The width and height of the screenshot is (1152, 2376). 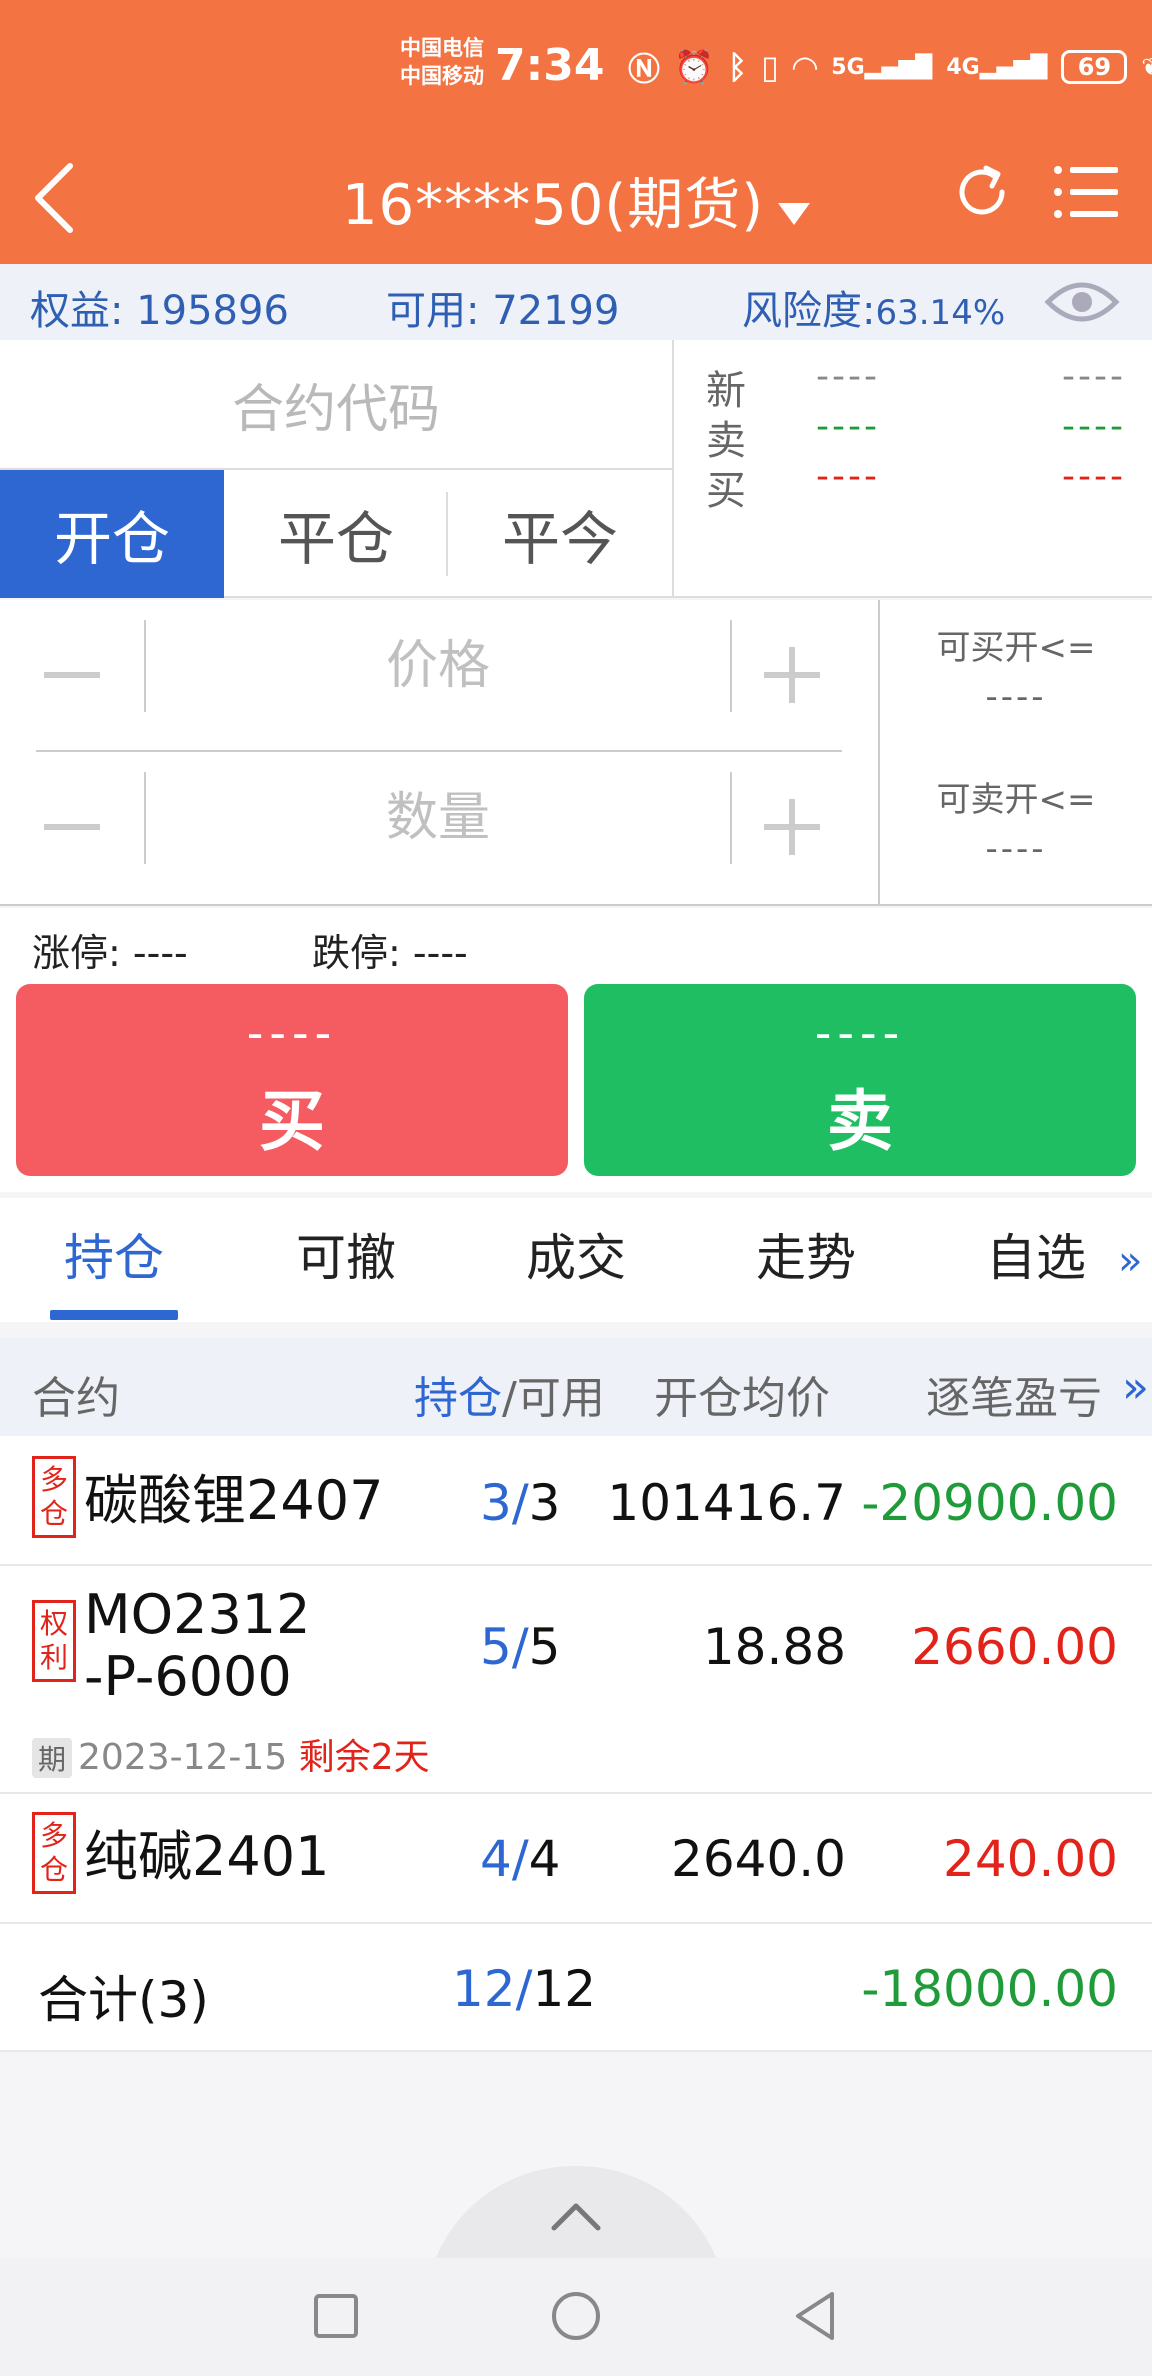 What do you see at coordinates (183, 1757) in the screenshot?
I see `expiry-date: 2023-12-15` at bounding box center [183, 1757].